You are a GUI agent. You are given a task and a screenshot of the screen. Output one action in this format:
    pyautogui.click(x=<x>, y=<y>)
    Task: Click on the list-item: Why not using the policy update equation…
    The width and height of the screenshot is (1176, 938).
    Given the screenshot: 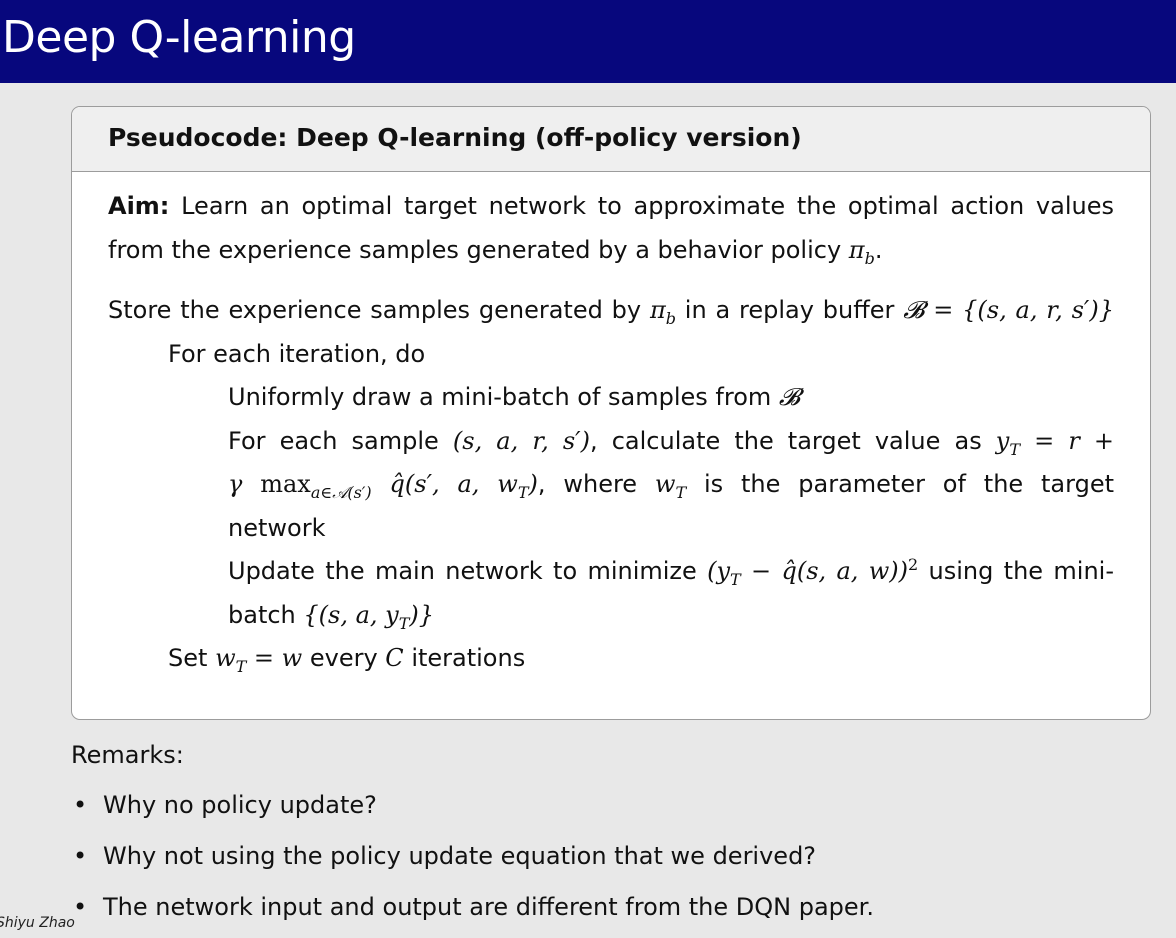 What is the action you would take?
    pyautogui.click(x=472, y=861)
    